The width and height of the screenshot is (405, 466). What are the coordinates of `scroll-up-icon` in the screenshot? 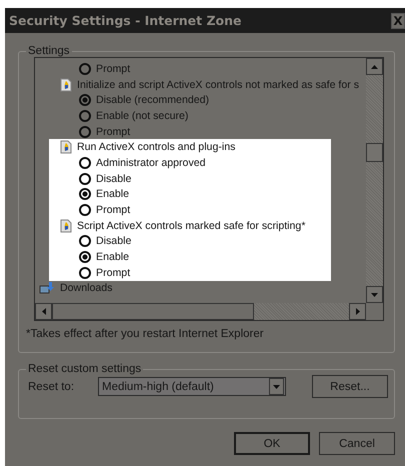 It's located at (374, 66).